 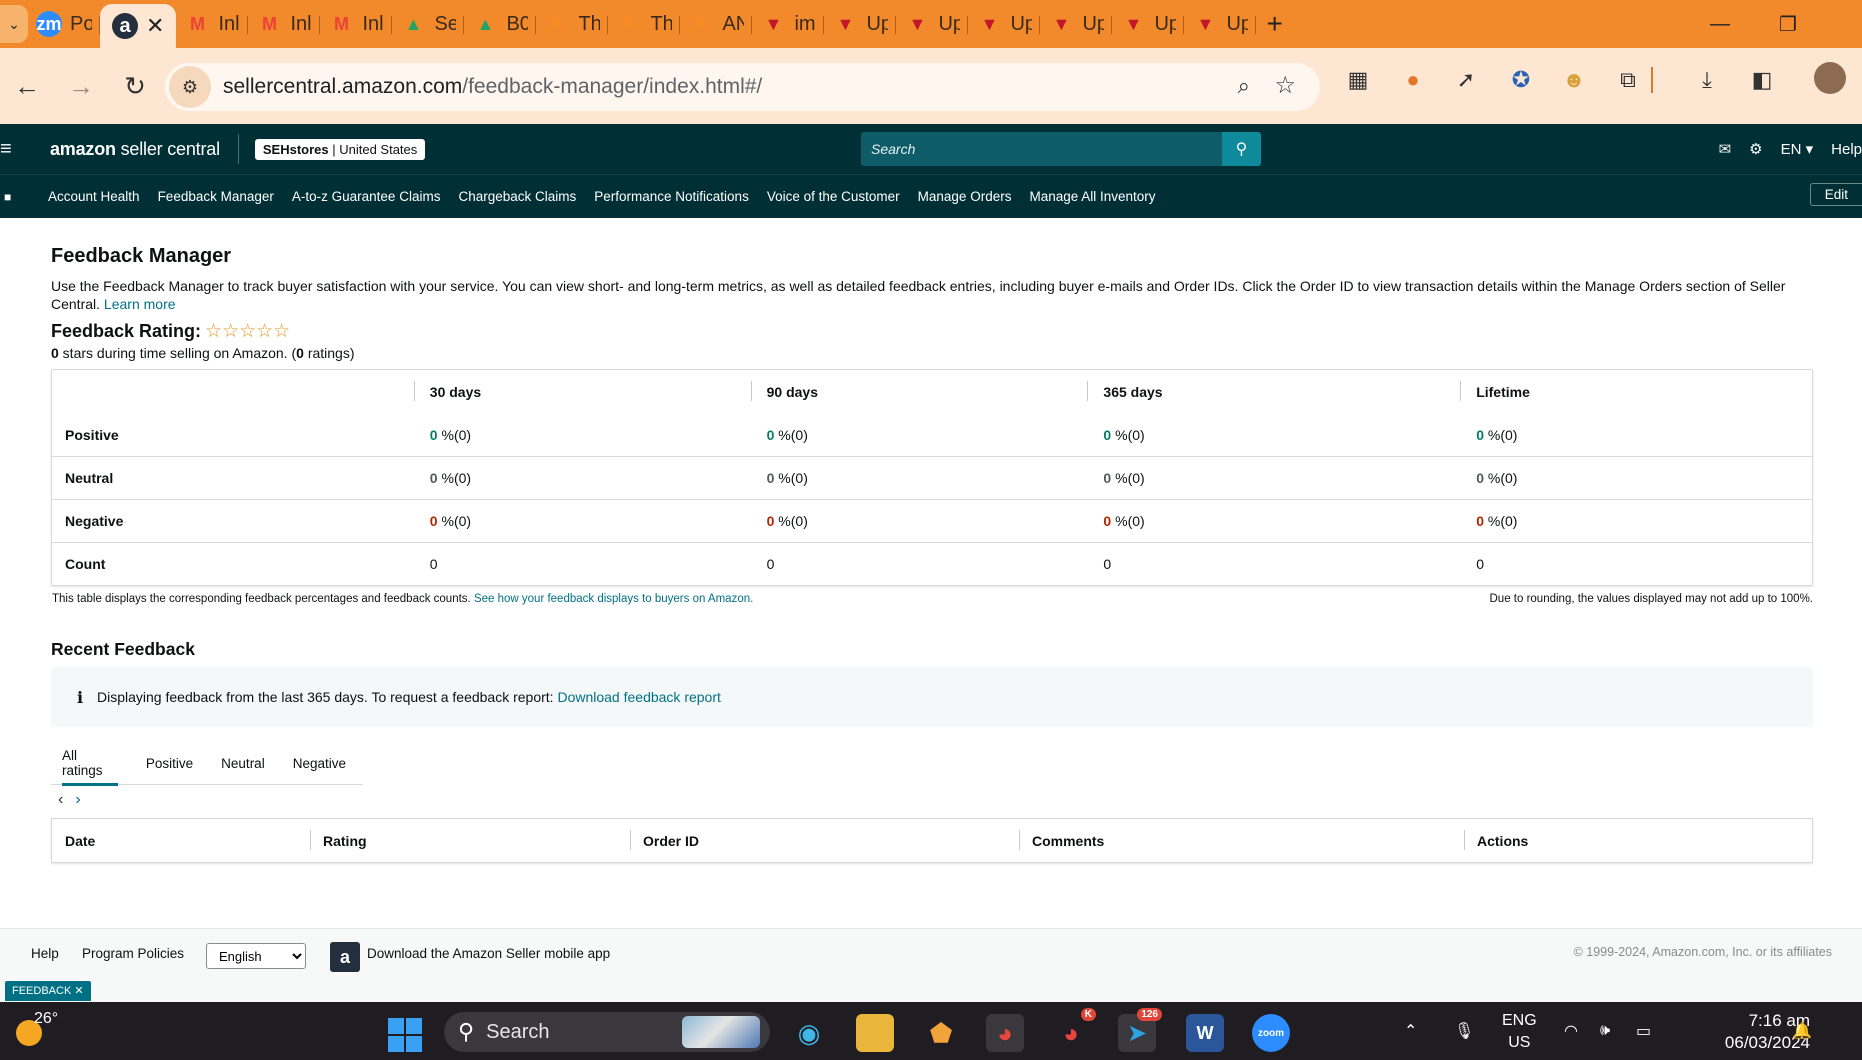 I want to click on search-icon: ⚲, so click(x=1241, y=149).